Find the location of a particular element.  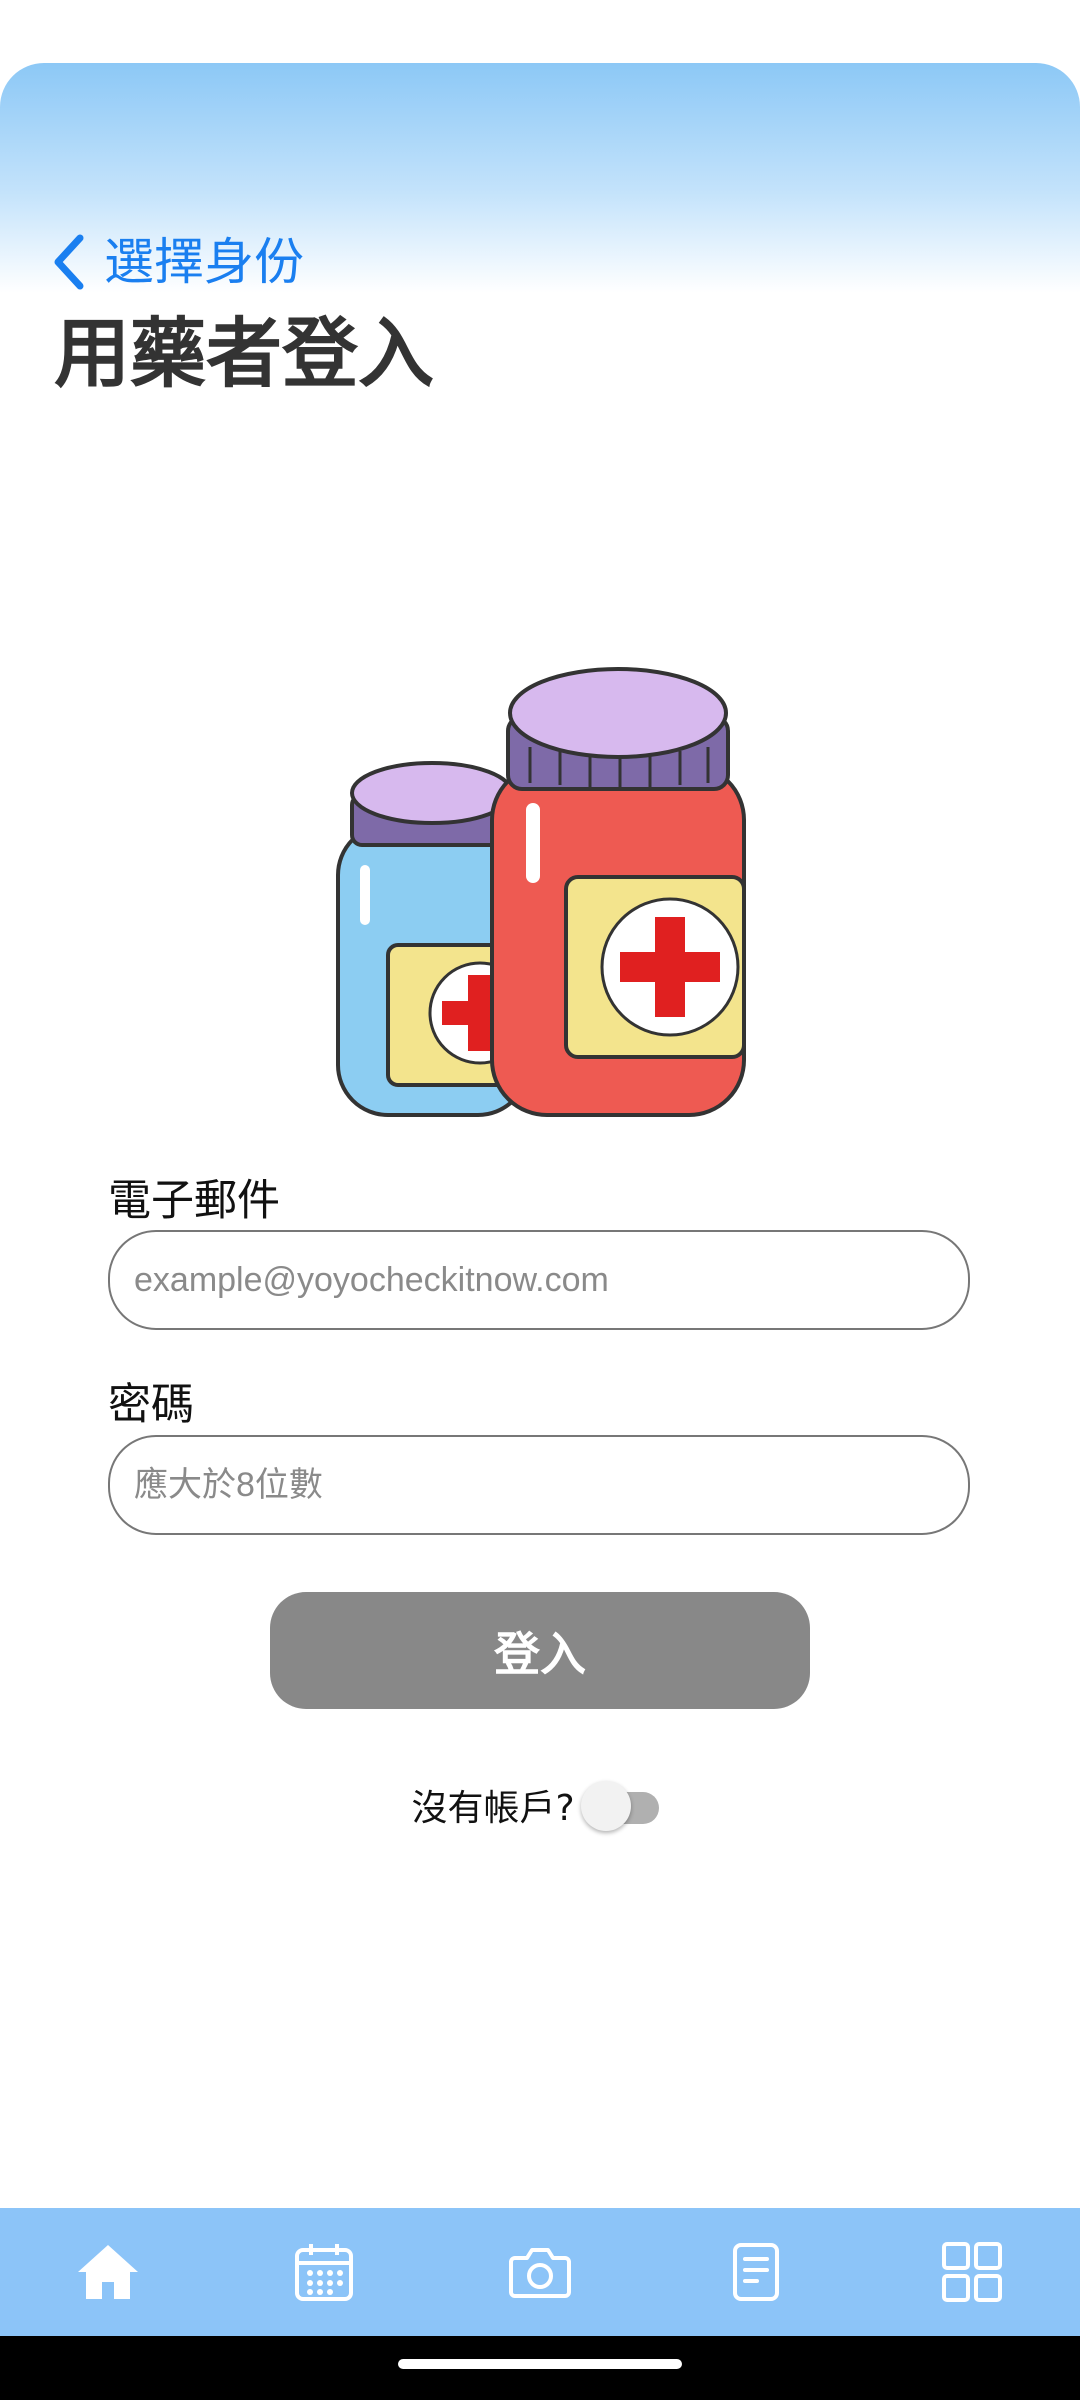

chevron-left-icon is located at coordinates (68, 262).